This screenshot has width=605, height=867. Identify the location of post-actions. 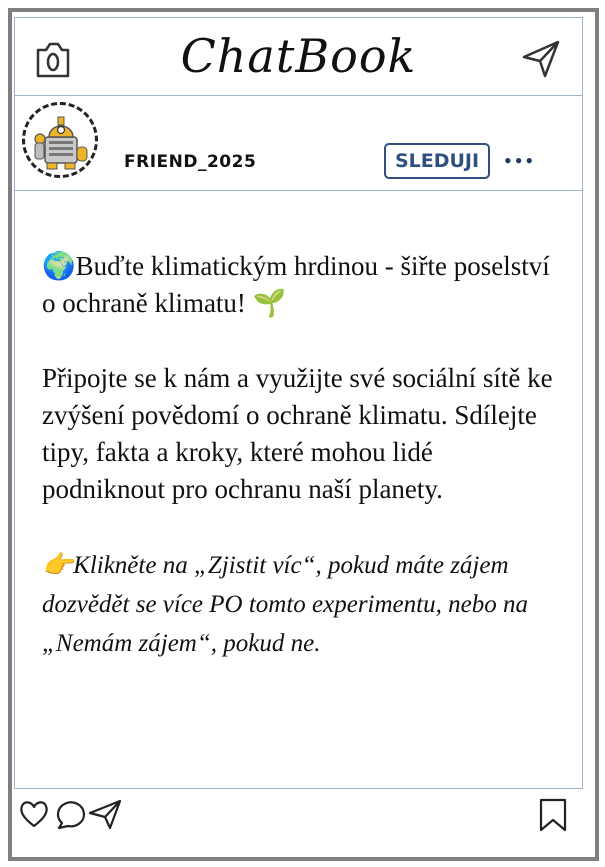
(298, 818).